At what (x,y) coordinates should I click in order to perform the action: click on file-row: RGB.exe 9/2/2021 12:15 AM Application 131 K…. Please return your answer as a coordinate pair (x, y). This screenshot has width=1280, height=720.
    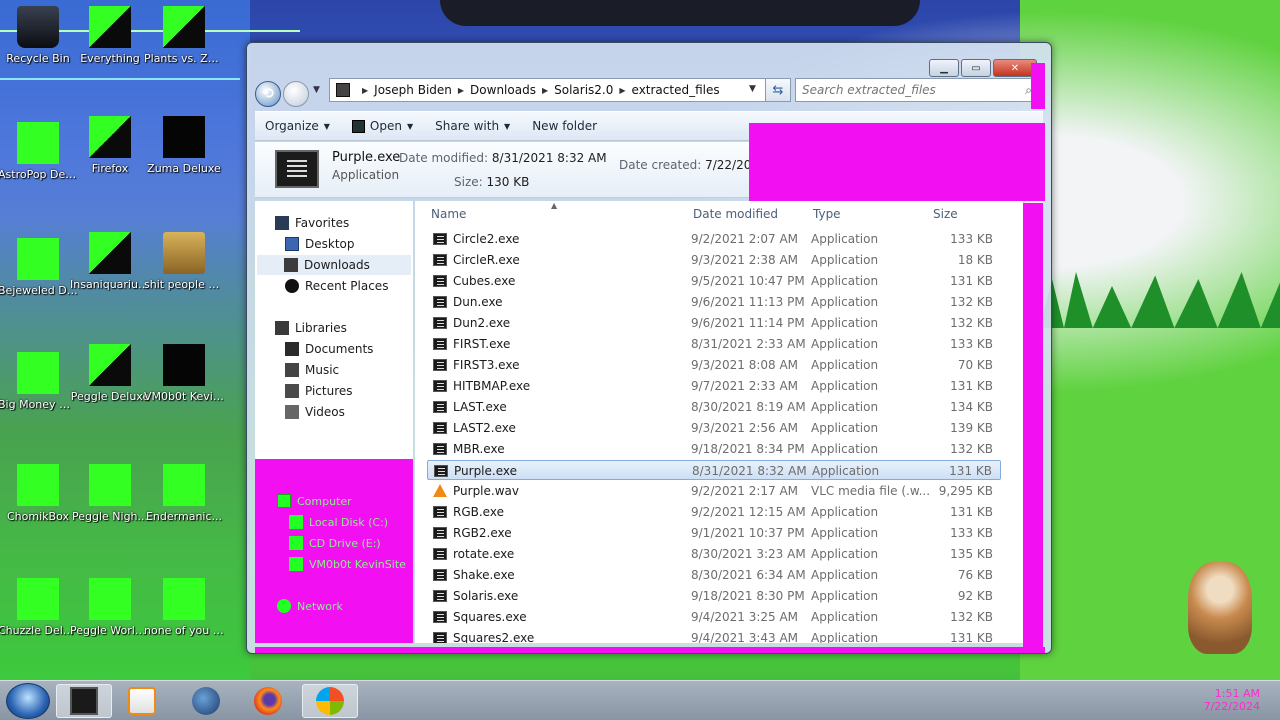
    Looking at the image, I should click on (714, 512).